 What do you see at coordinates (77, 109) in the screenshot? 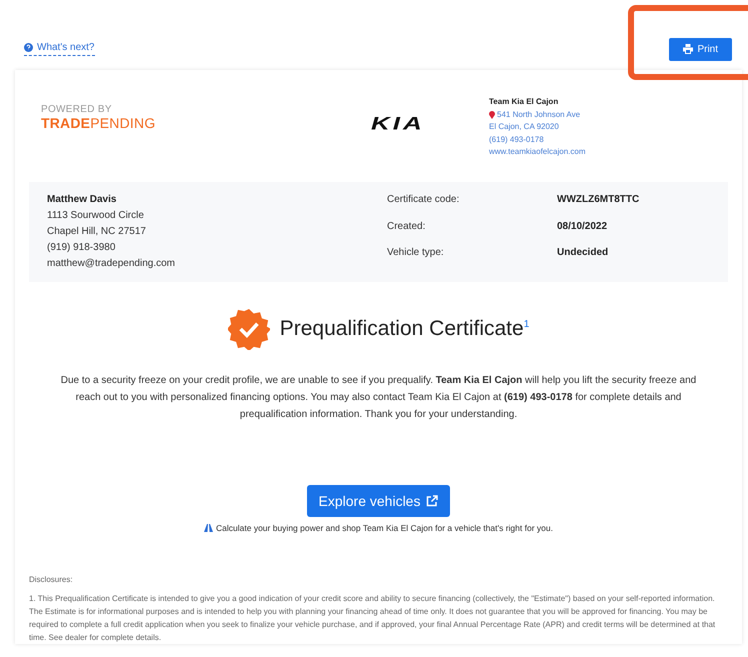
I see `powered-by-label: POWERED BY` at bounding box center [77, 109].